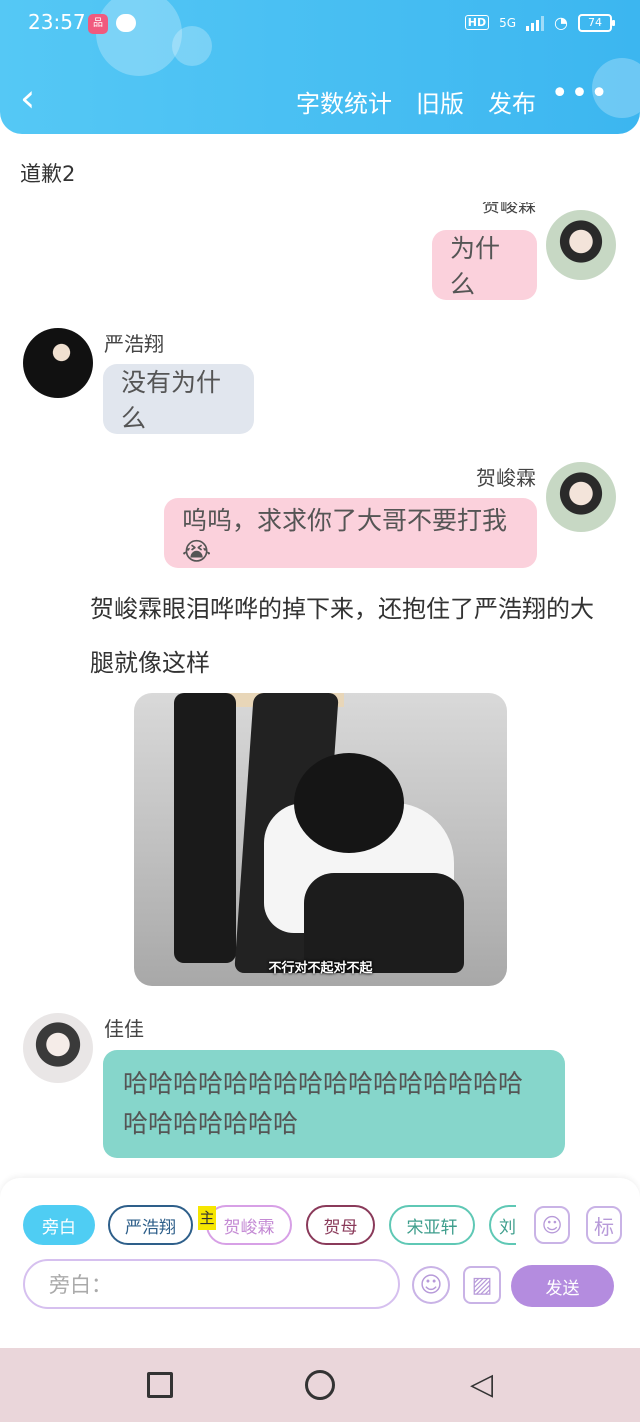 The image size is (640, 1422). I want to click on character-chip-narrator: 旁白, so click(59, 1225).